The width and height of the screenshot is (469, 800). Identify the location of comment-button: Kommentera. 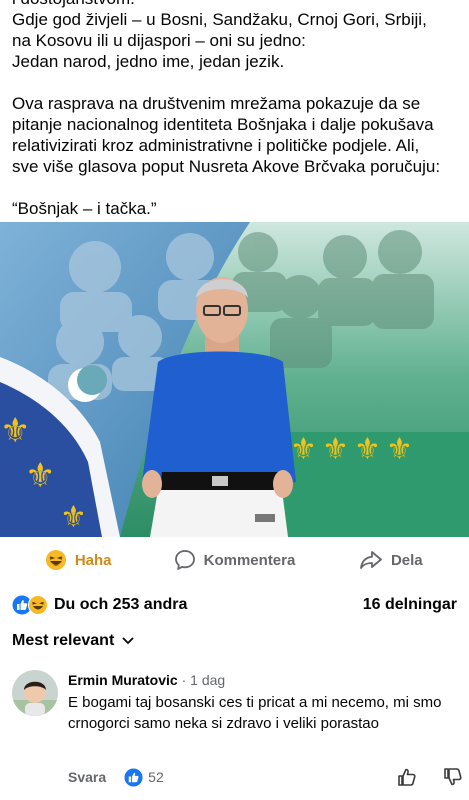
(234, 560).